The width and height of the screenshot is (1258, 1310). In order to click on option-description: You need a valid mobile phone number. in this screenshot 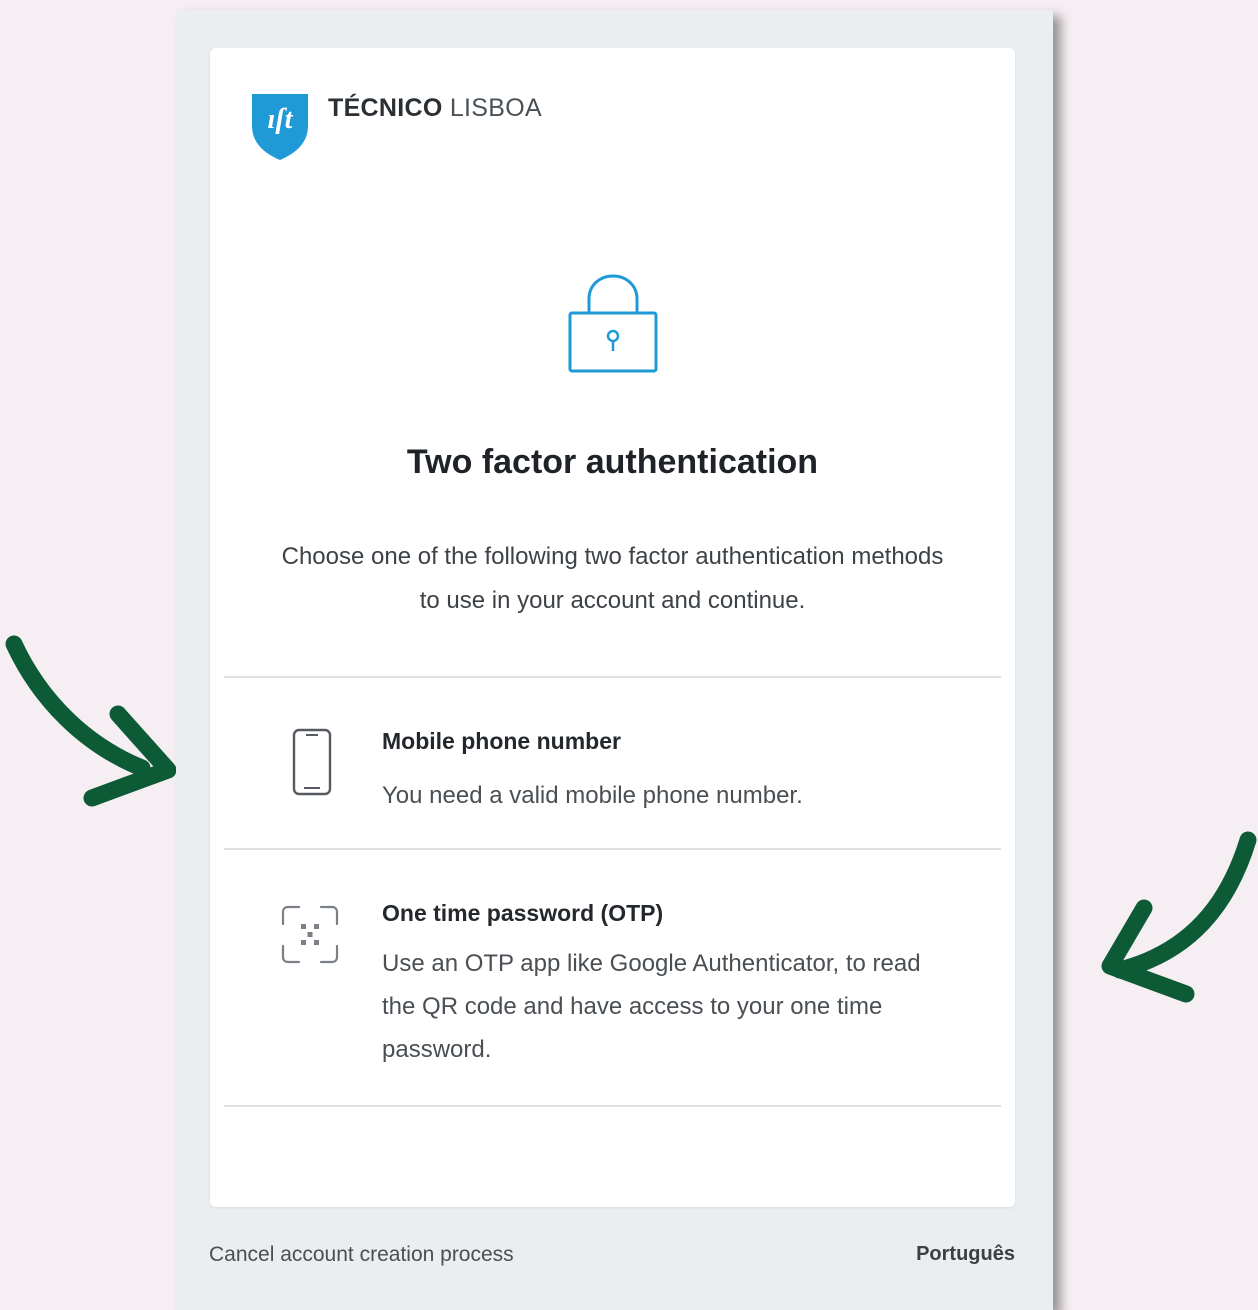, I will do `click(592, 795)`.